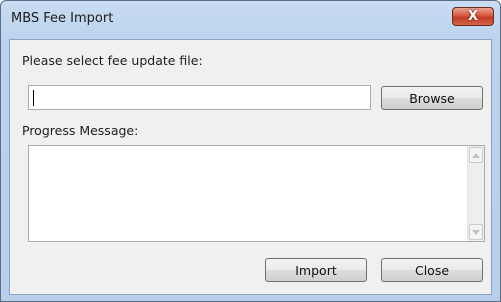 The height and width of the screenshot is (302, 501). Describe the element at coordinates (199, 97) in the screenshot. I see `file-path-input` at that location.